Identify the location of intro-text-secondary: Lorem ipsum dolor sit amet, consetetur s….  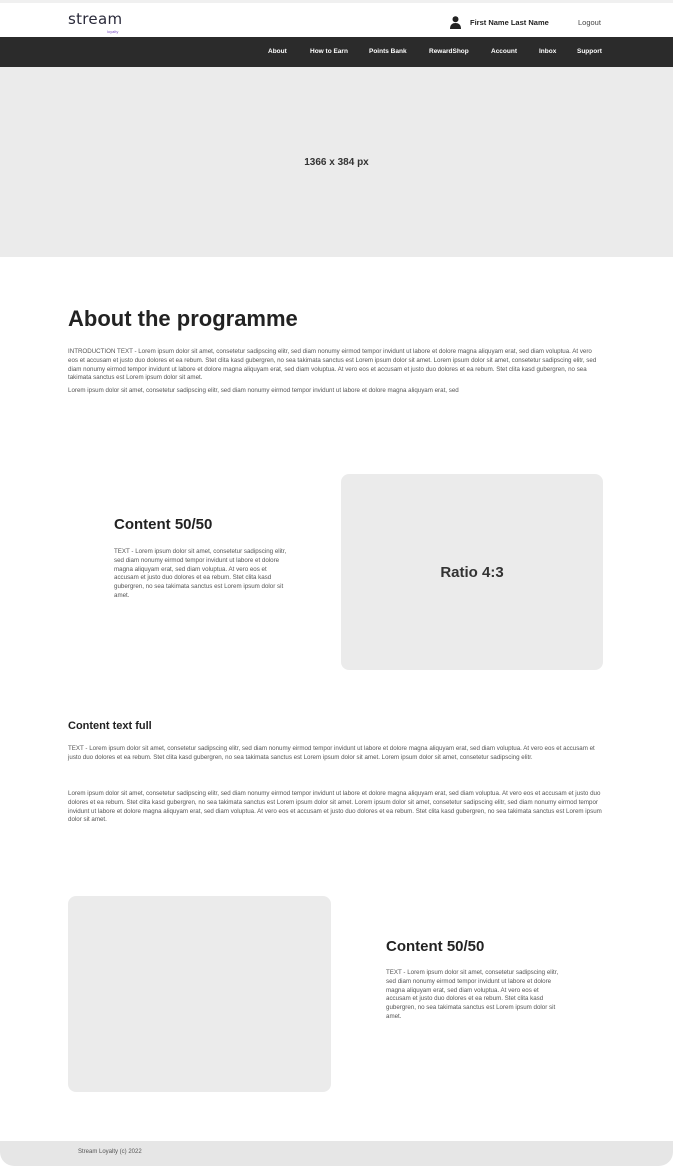
(263, 390).